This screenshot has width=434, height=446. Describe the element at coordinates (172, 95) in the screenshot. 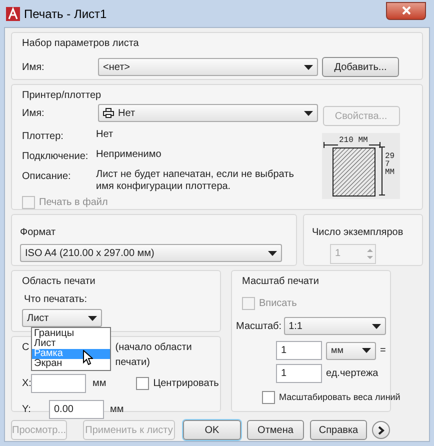

I see `group-legend: Принтер/плоттер` at that location.